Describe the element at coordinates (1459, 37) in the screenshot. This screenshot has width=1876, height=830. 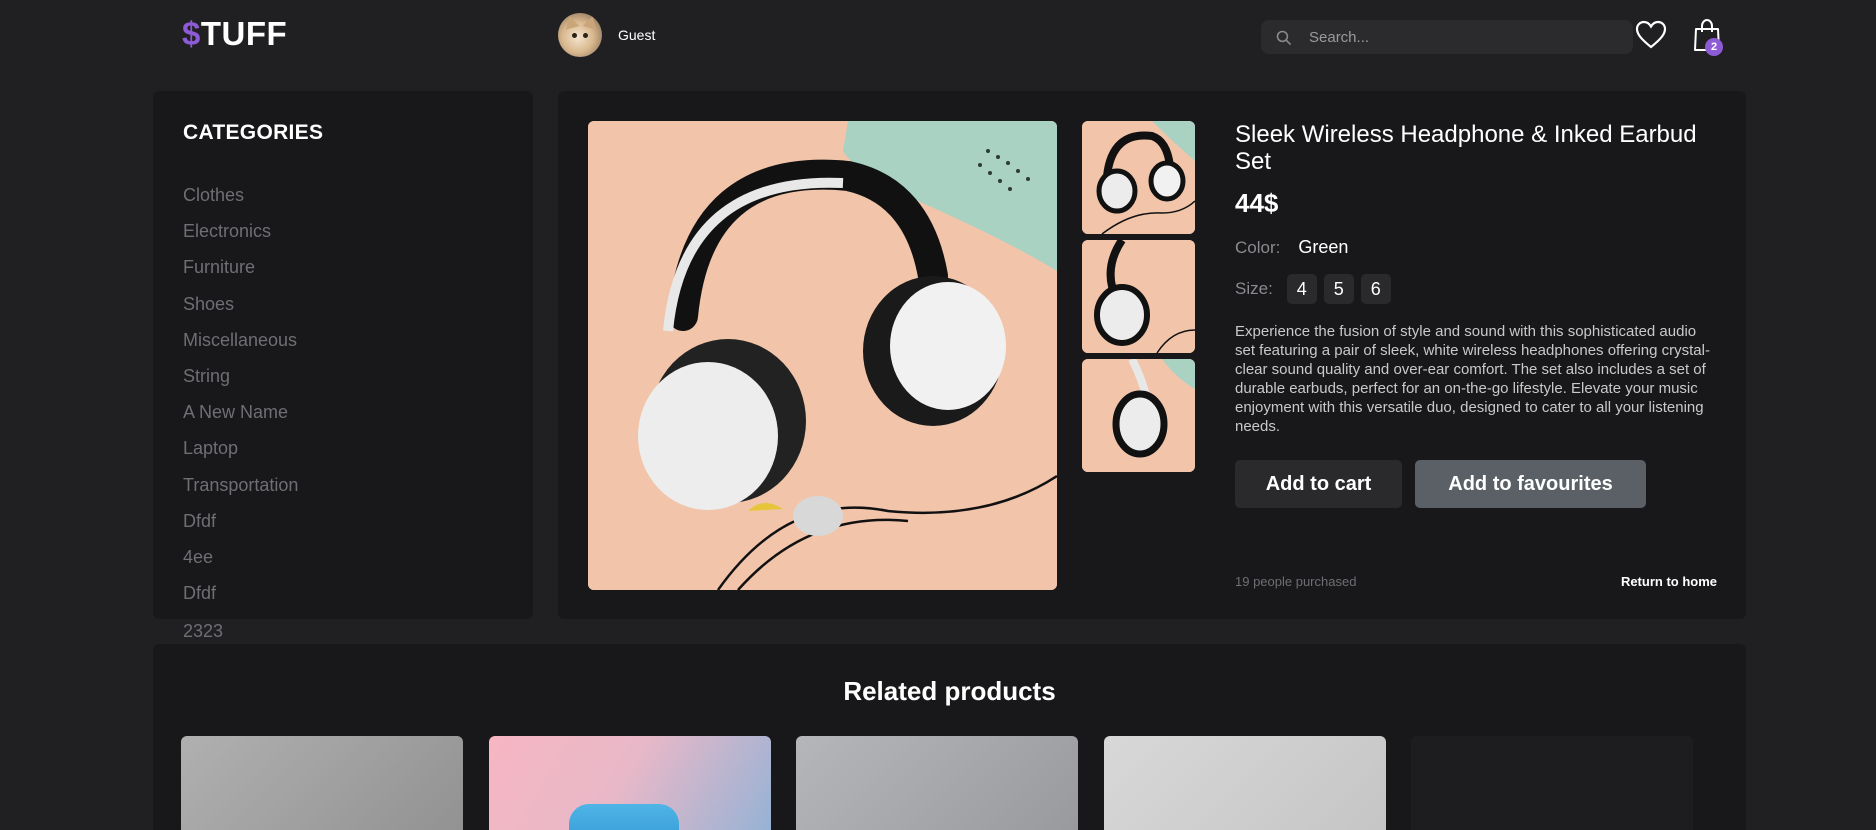
I see `search-input` at that location.